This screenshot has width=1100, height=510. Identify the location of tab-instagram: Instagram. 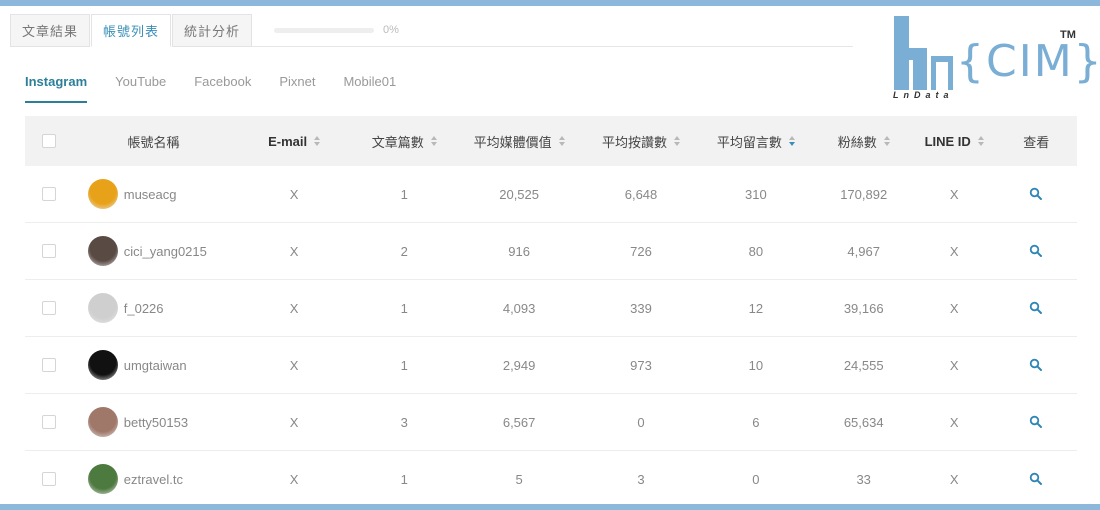
(56, 88).